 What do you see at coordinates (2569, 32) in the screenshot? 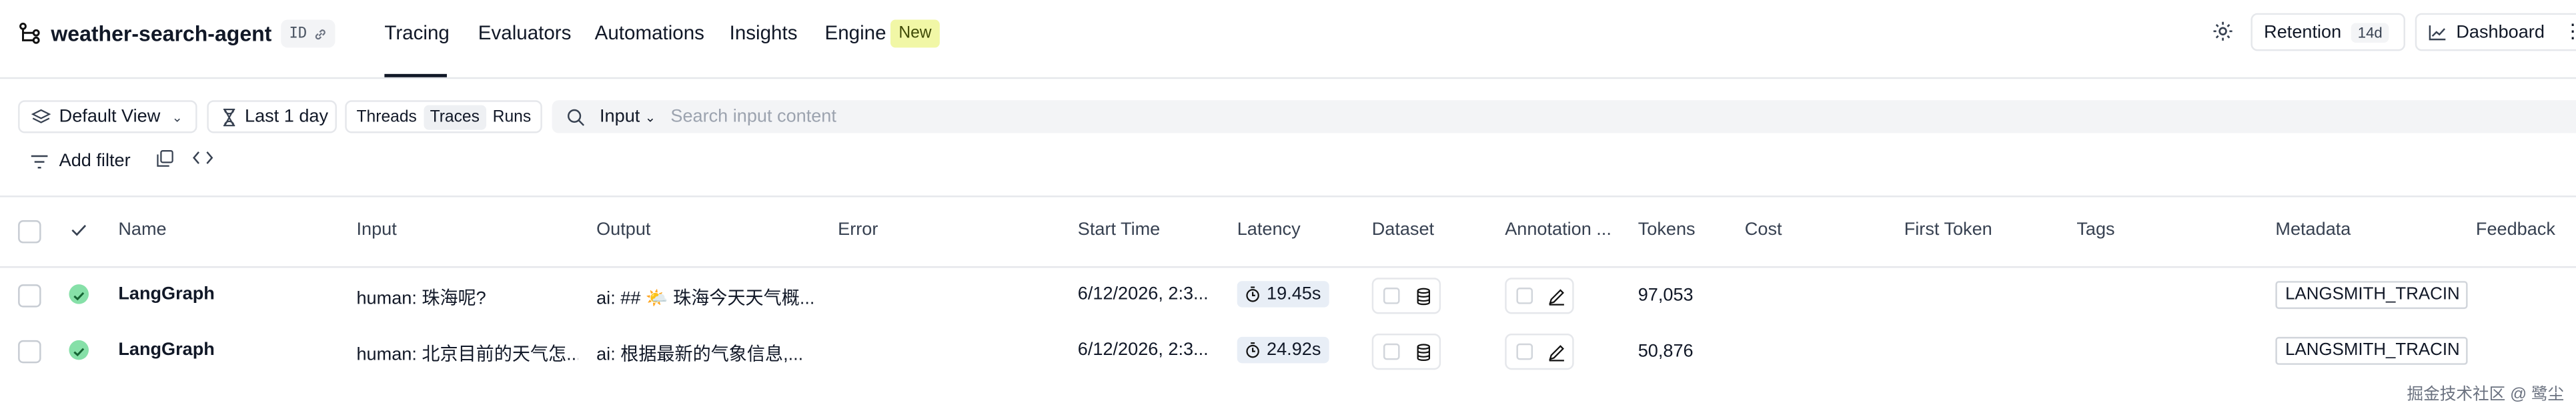
I see `more-options-icon: ⋮` at bounding box center [2569, 32].